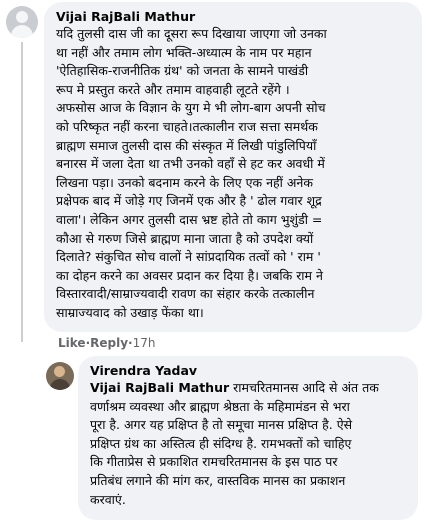 The image size is (427, 520). What do you see at coordinates (22, 192) in the screenshot?
I see `reply-thread-line` at bounding box center [22, 192].